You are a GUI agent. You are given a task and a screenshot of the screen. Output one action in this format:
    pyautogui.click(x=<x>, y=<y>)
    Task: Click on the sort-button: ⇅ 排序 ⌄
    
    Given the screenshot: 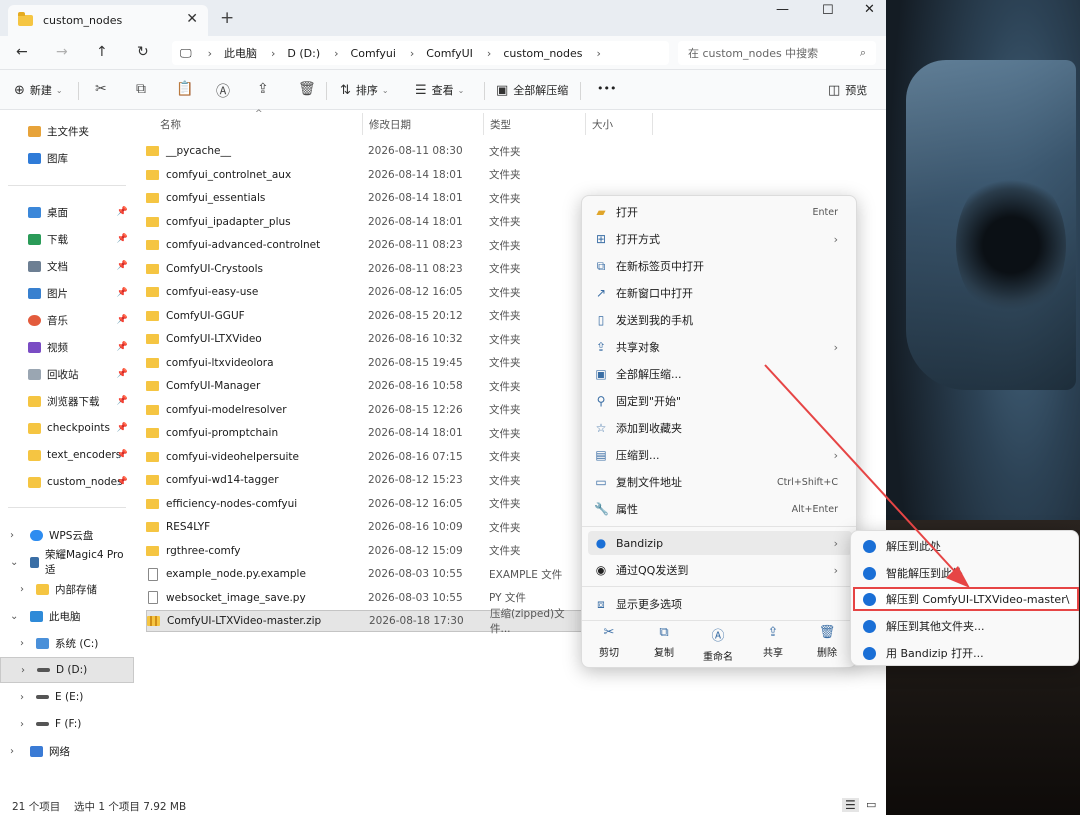 What is the action you would take?
    pyautogui.click(x=364, y=90)
    